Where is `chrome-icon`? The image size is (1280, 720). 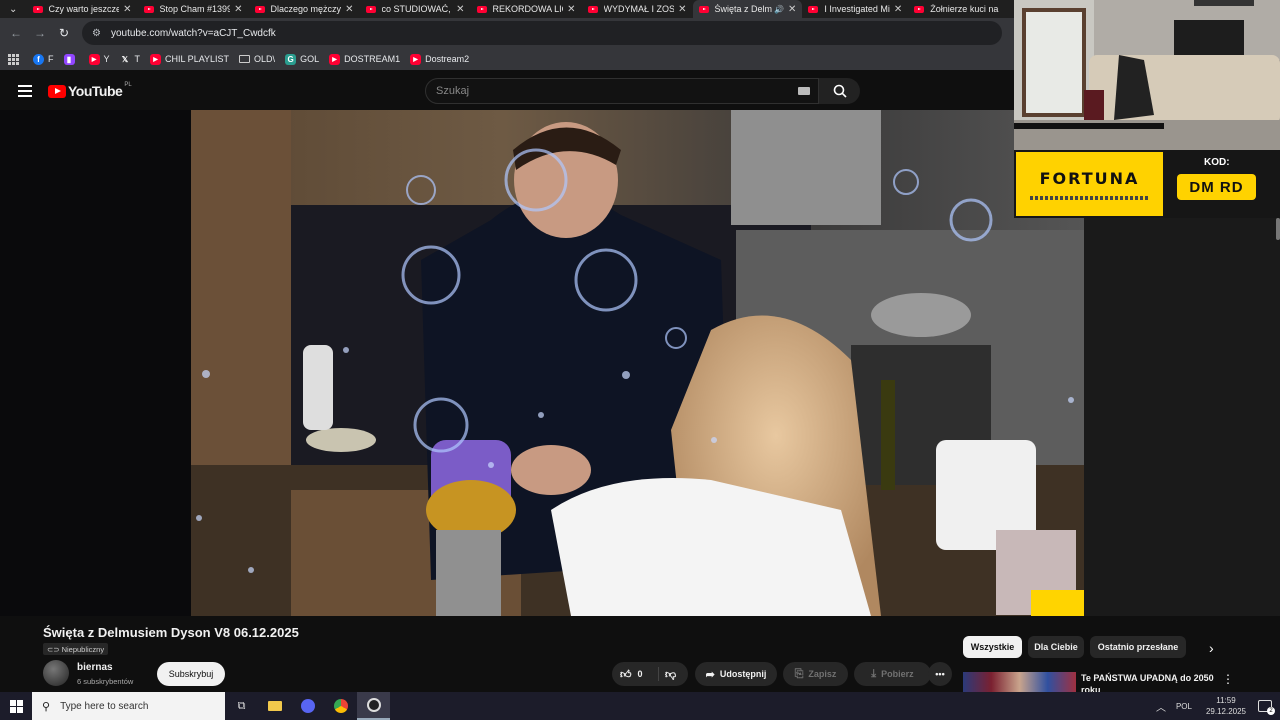 chrome-icon is located at coordinates (340, 706).